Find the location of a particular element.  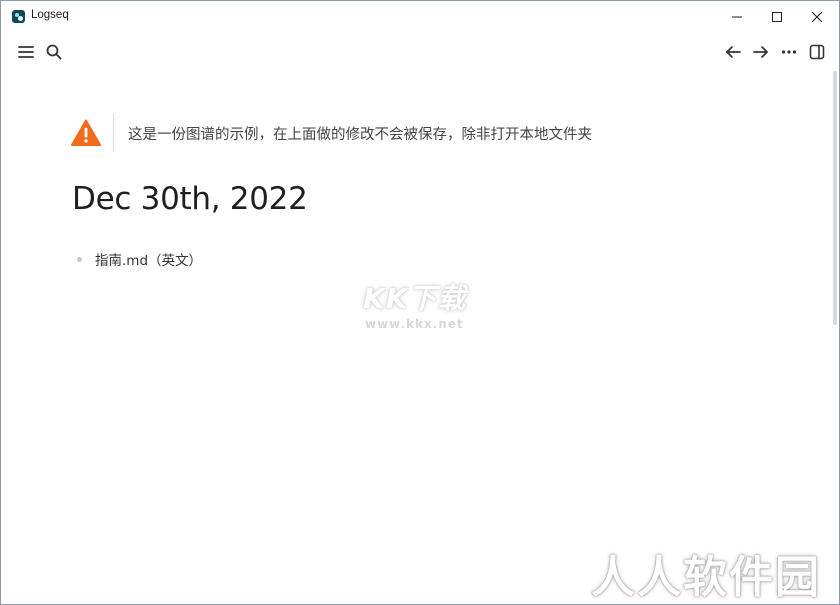

search-icon is located at coordinates (54, 52).